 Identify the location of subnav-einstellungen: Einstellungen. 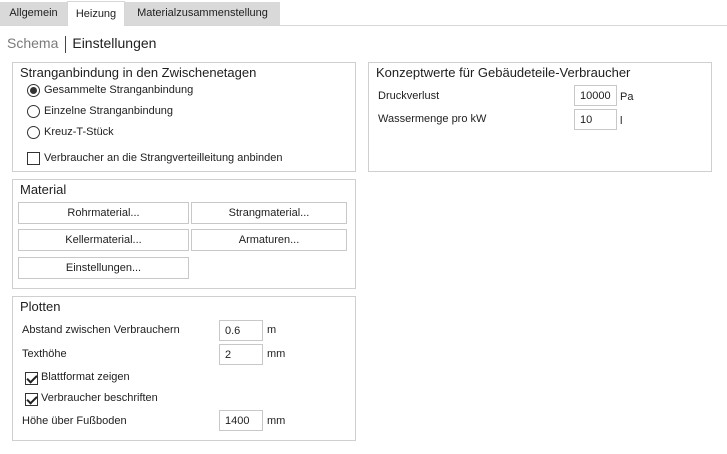
(114, 43).